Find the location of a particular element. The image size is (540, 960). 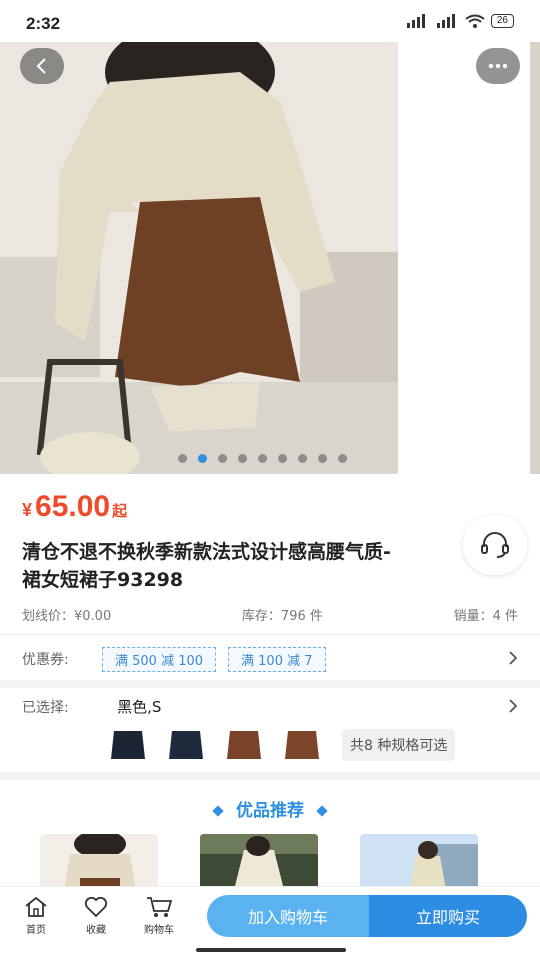

more-dots-icon is located at coordinates (498, 66).